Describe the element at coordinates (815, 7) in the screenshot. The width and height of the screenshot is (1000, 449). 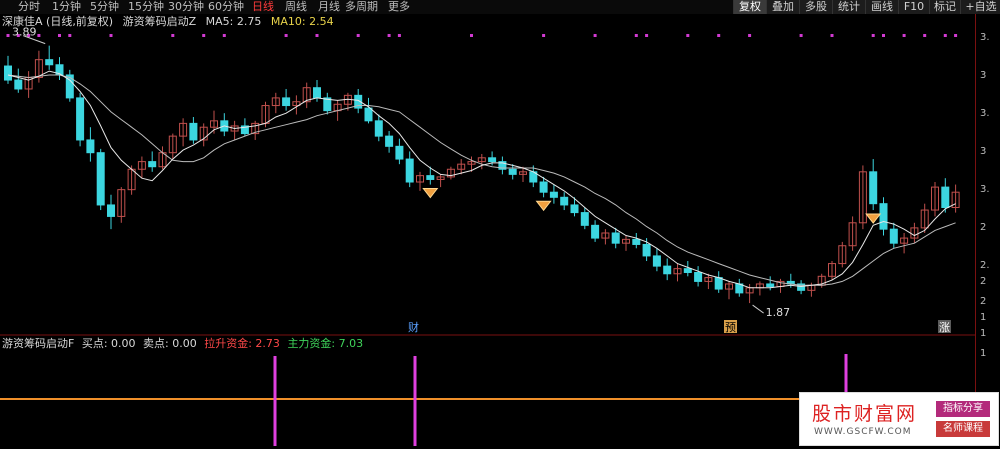
I see `toolbar-button-2: 多股` at that location.